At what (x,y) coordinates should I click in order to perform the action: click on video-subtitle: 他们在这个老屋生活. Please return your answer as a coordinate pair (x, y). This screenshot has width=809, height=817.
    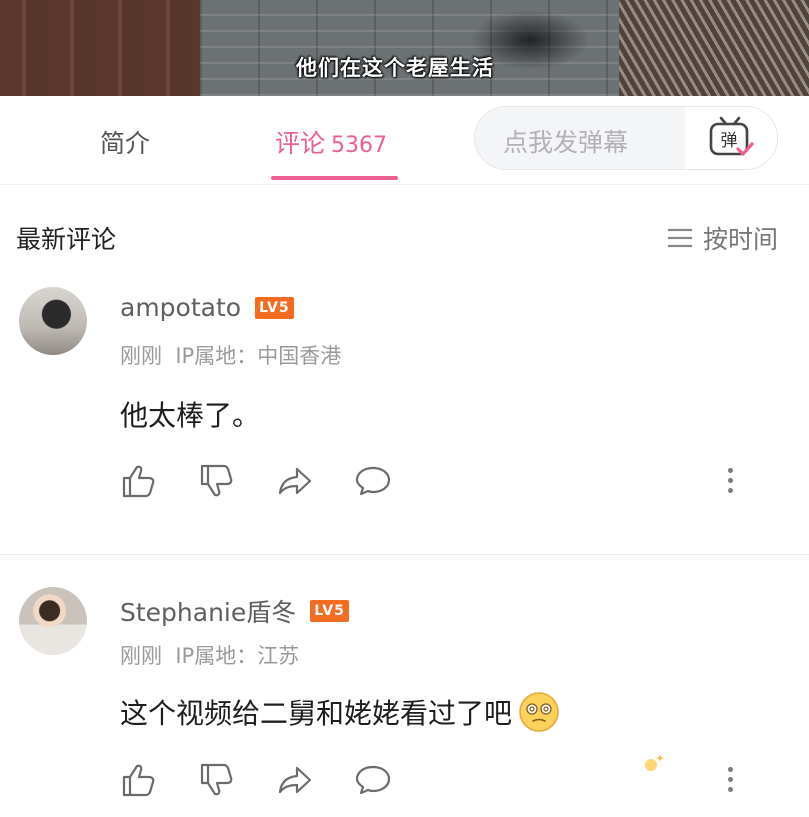
    Looking at the image, I should click on (395, 68).